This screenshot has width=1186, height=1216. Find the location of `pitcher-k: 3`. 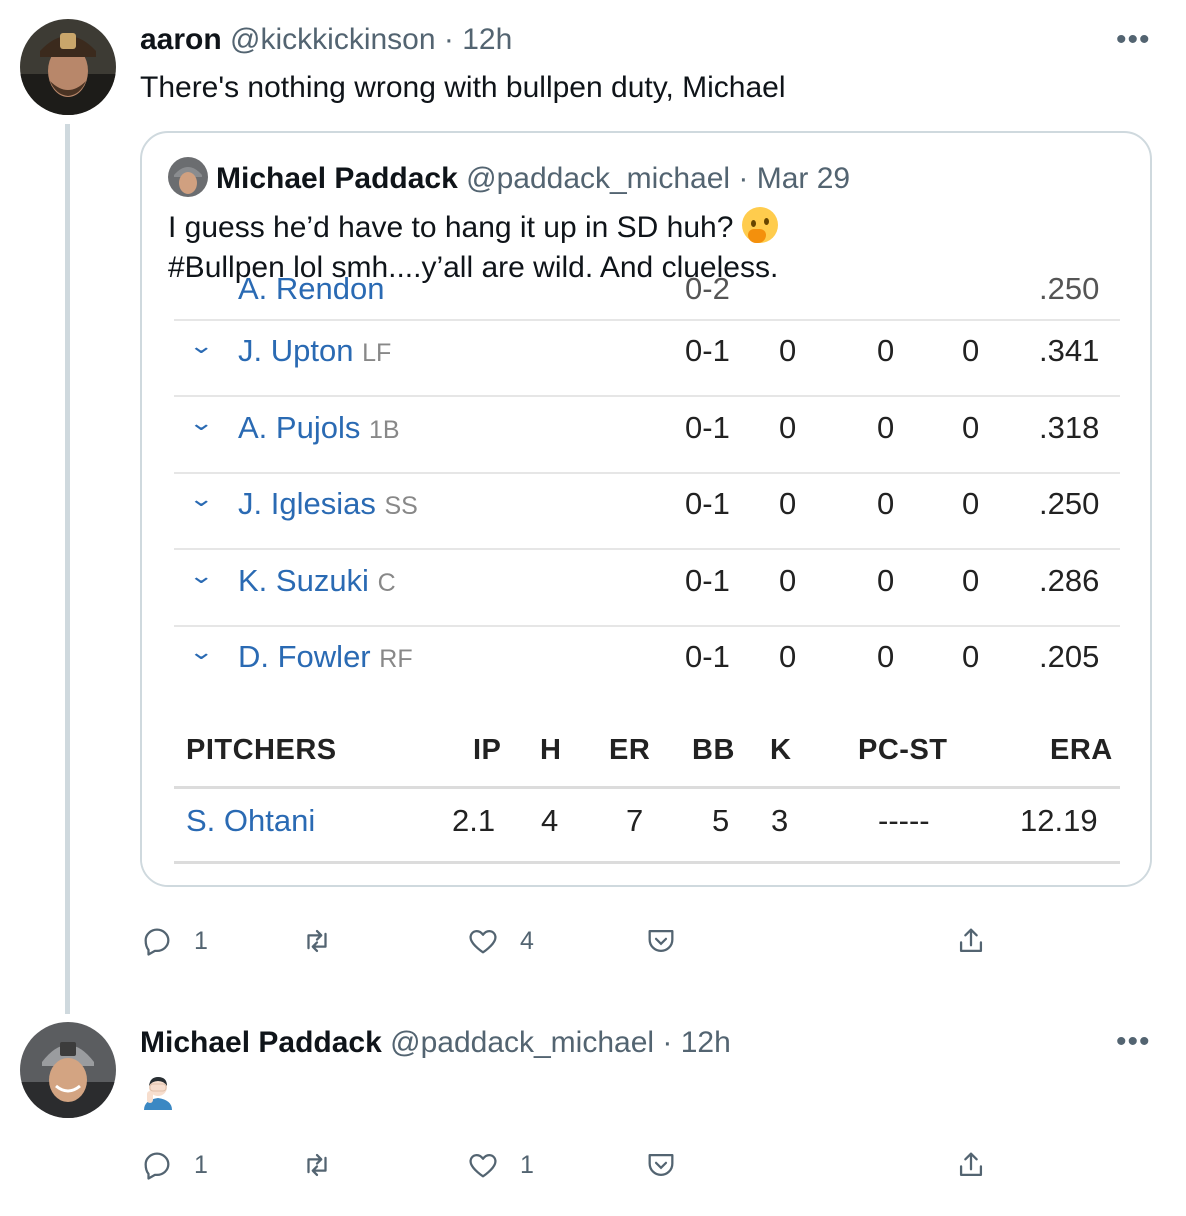

pitcher-k: 3 is located at coordinates (780, 820).